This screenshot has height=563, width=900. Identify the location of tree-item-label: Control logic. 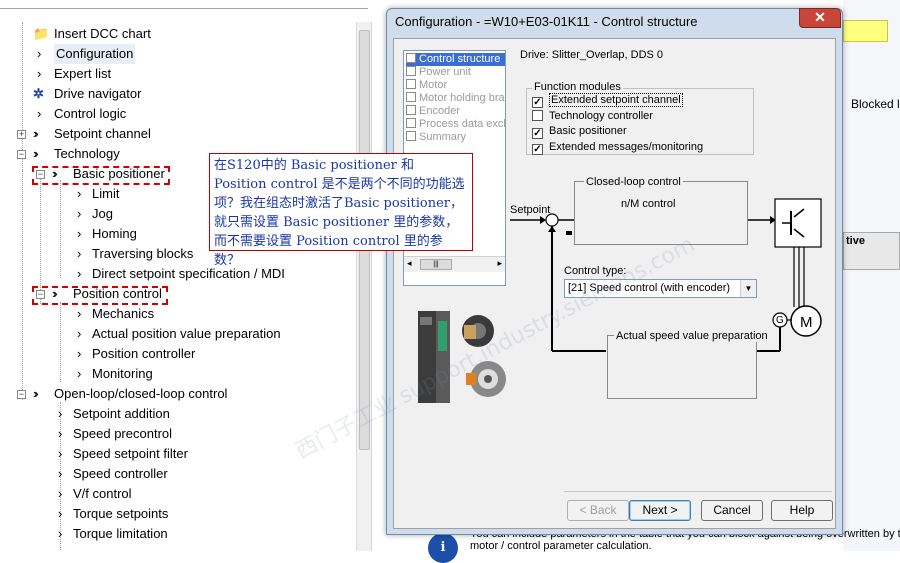
(90, 113).